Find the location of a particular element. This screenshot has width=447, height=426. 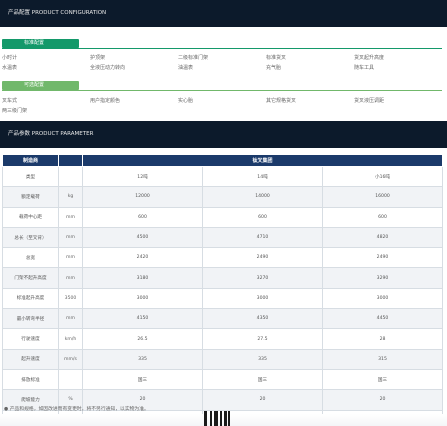

list-item: 用户指定颜色 is located at coordinates (105, 101).